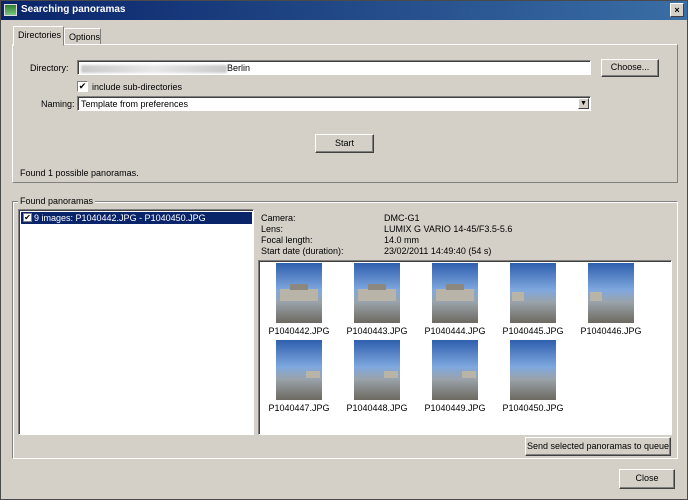 This screenshot has height=500, width=688. I want to click on thumbnail: P1040446.JPG, so click(611, 299).